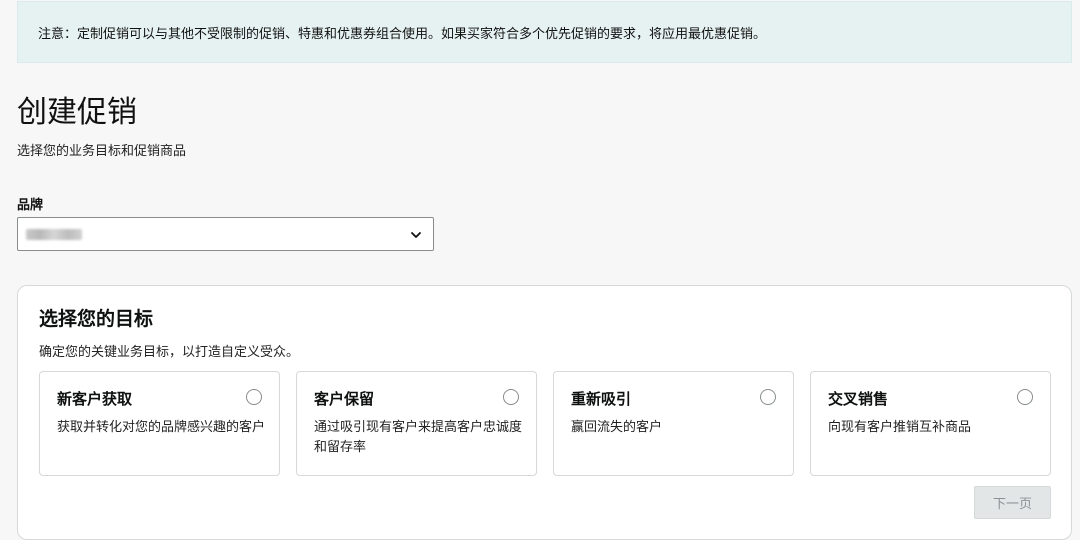 The height and width of the screenshot is (540, 1080). What do you see at coordinates (225, 234) in the screenshot?
I see `brand-select` at bounding box center [225, 234].